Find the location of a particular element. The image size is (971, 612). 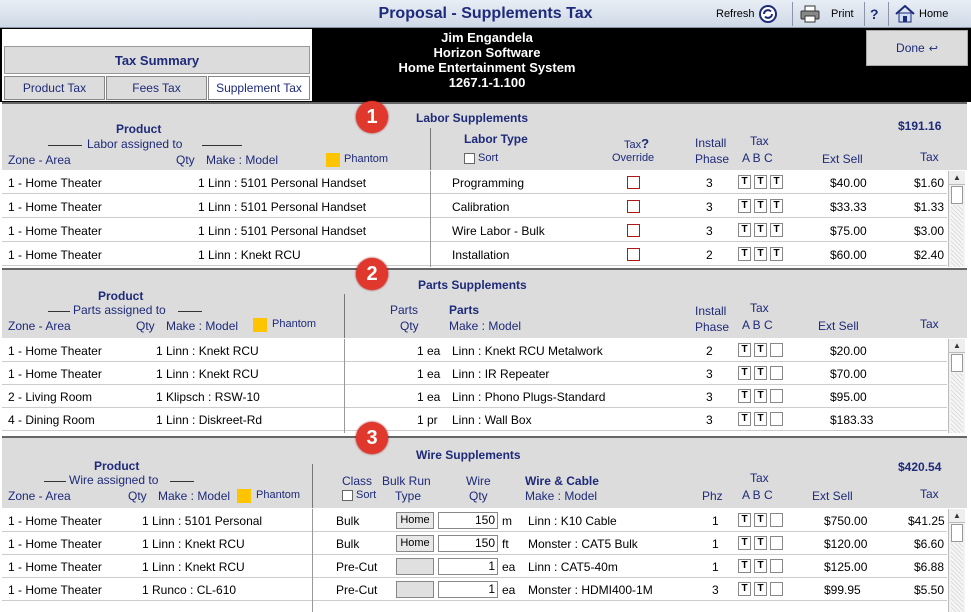

home-label: Home is located at coordinates (934, 14).